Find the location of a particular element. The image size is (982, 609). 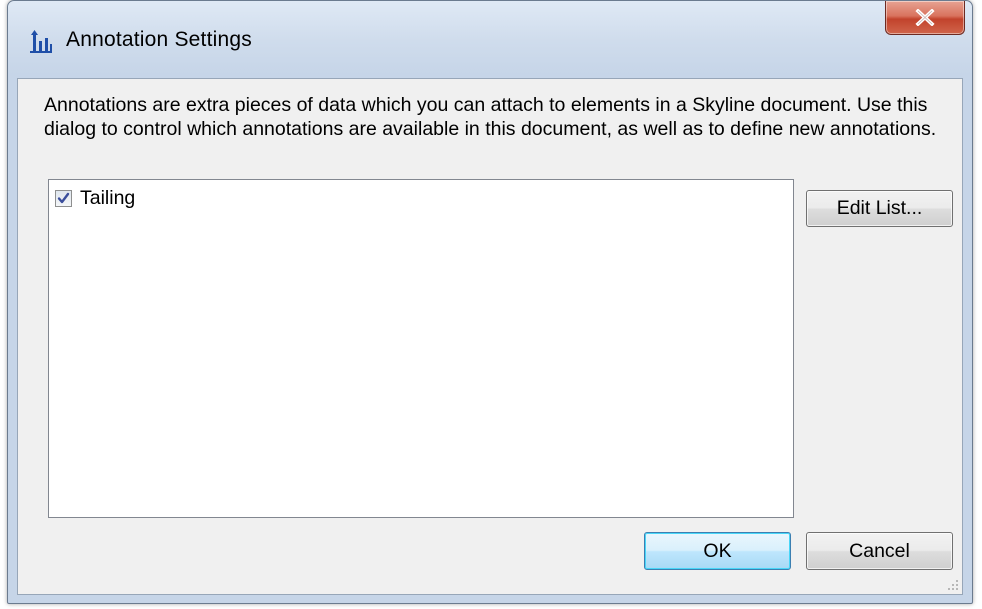

annotation-checkbox is located at coordinates (63, 198).